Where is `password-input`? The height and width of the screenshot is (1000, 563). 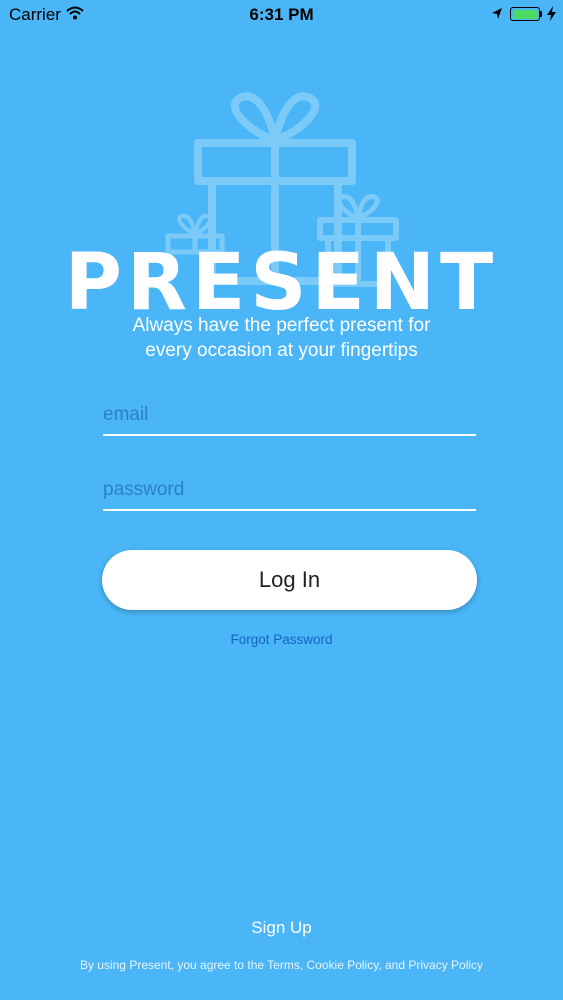 password-input is located at coordinates (289, 490).